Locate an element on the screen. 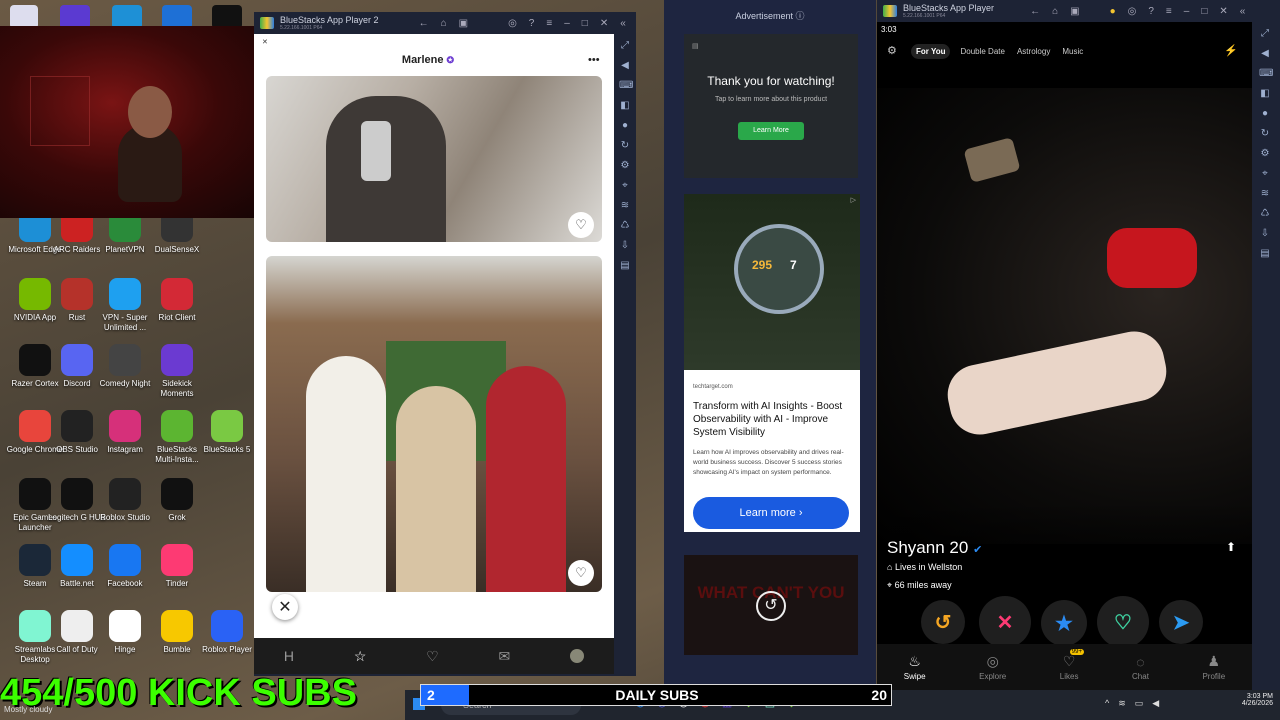  replay-icon: ↺ is located at coordinates (771, 606).